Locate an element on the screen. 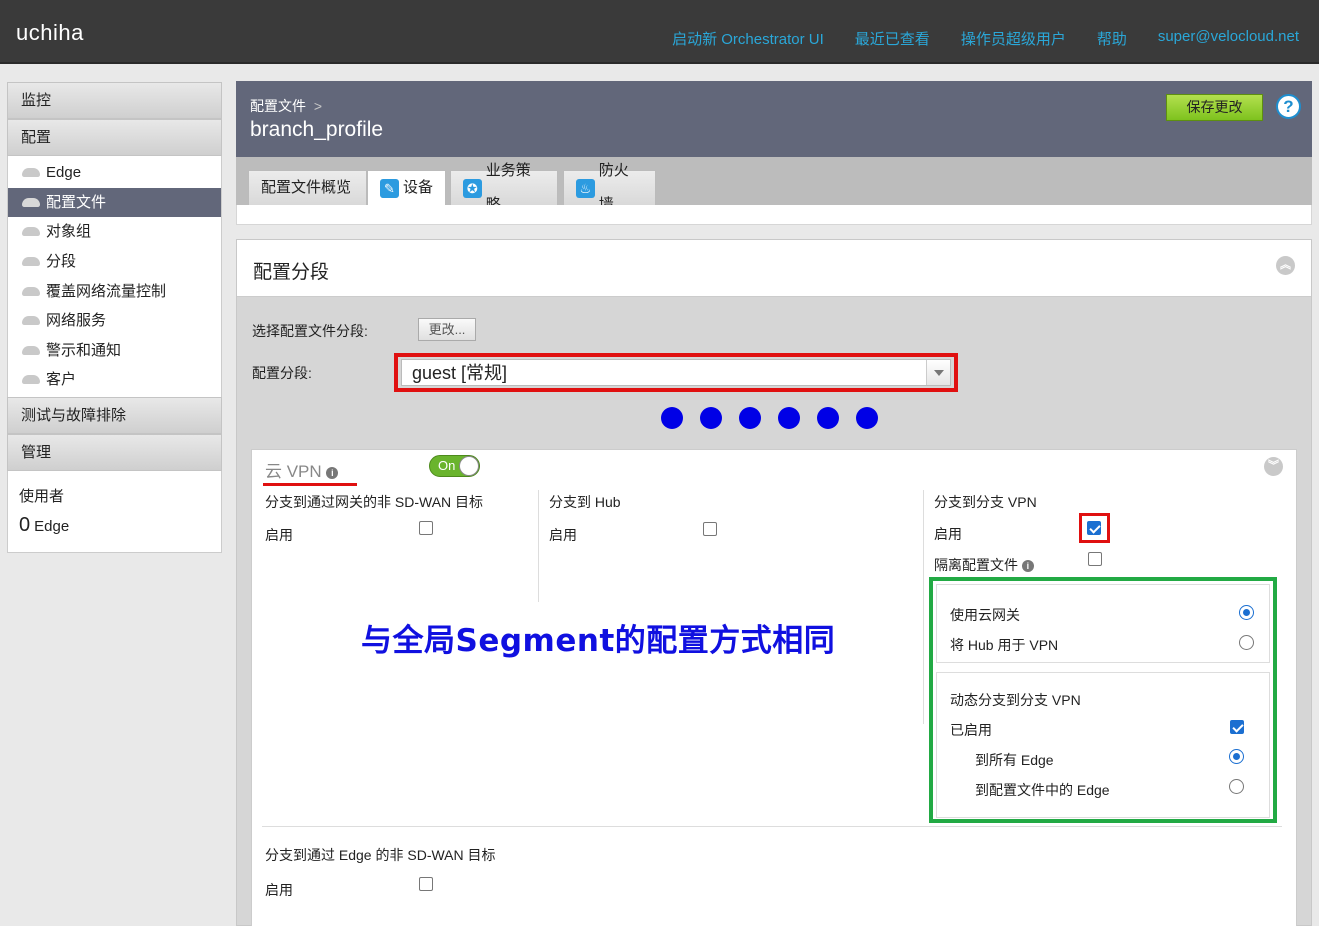 The image size is (1319, 926). branch-to-non-sdwan-via-edge-checkbox is located at coordinates (426, 884).